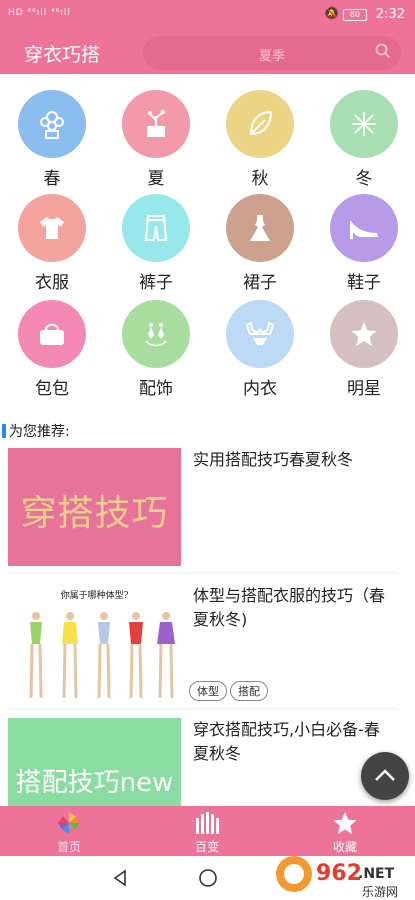 The width and height of the screenshot is (415, 900). I want to click on search-input: 夏季, so click(272, 53).